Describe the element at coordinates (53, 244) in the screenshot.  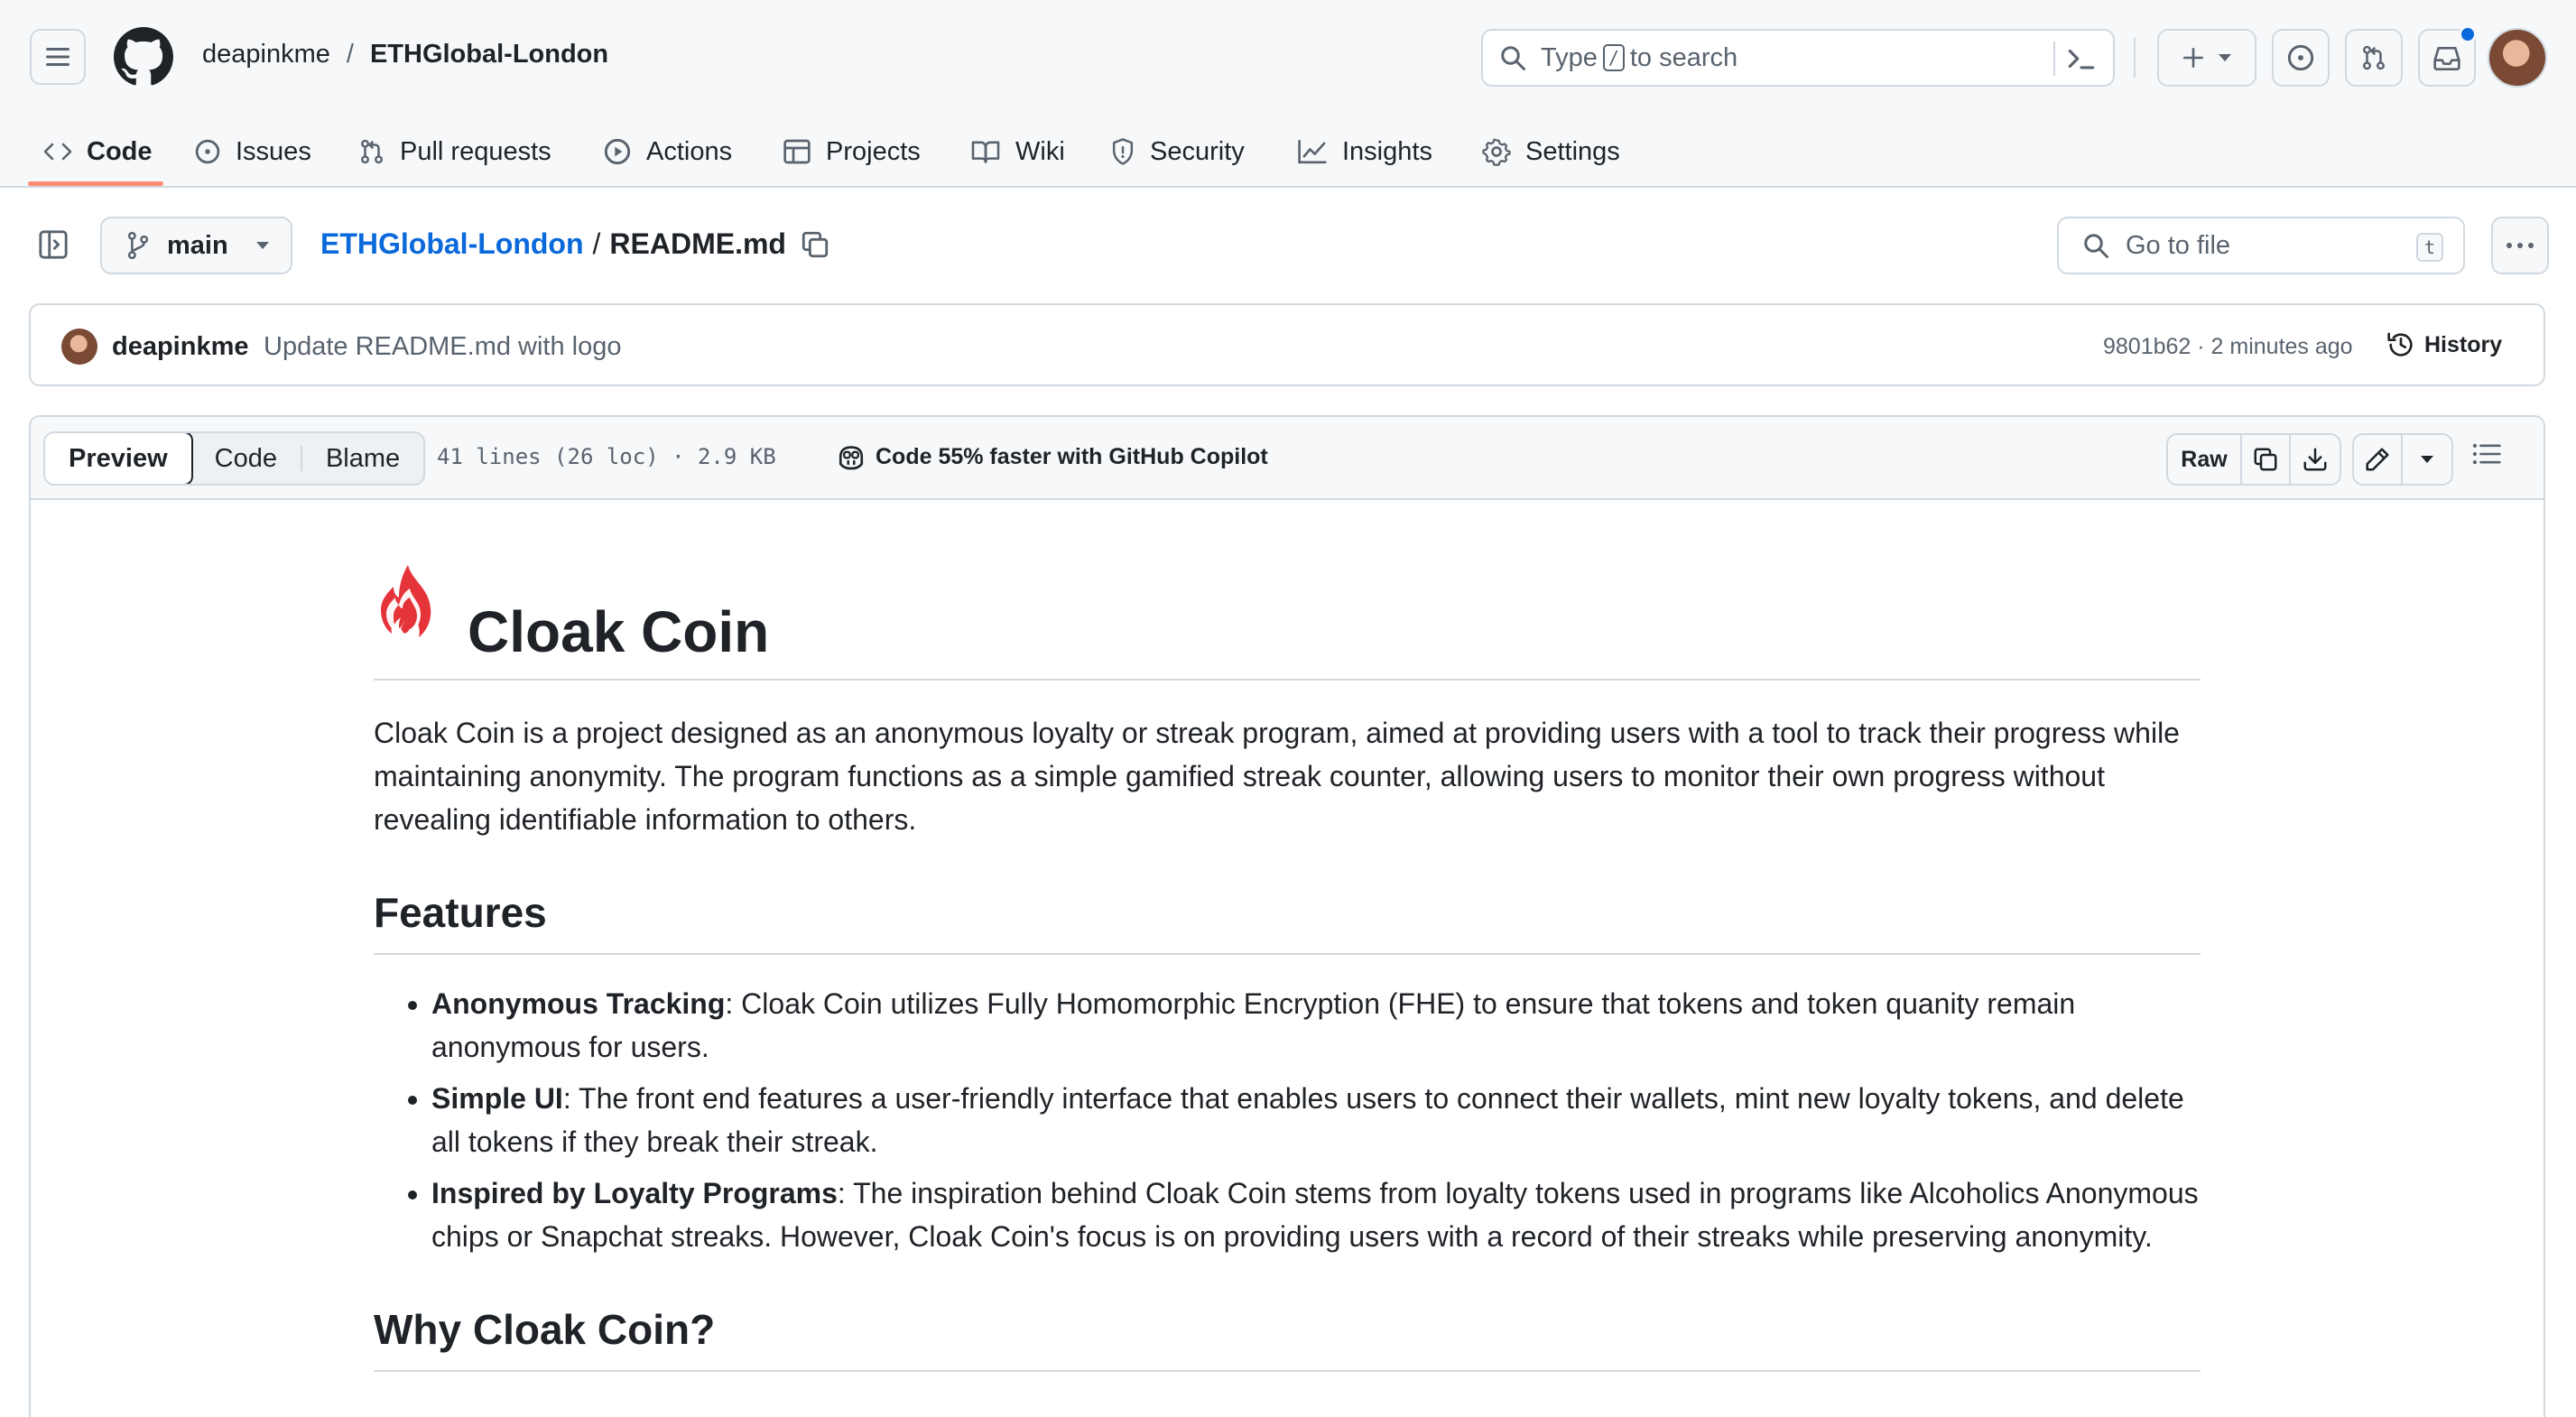
I see `sidebar-icon` at that location.